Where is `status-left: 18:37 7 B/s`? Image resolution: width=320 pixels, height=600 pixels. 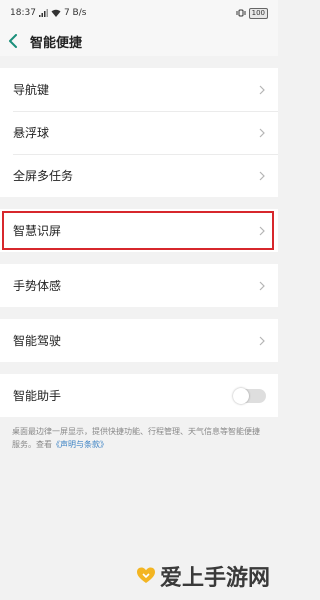
status-left: 18:37 7 B/s is located at coordinates (48, 13).